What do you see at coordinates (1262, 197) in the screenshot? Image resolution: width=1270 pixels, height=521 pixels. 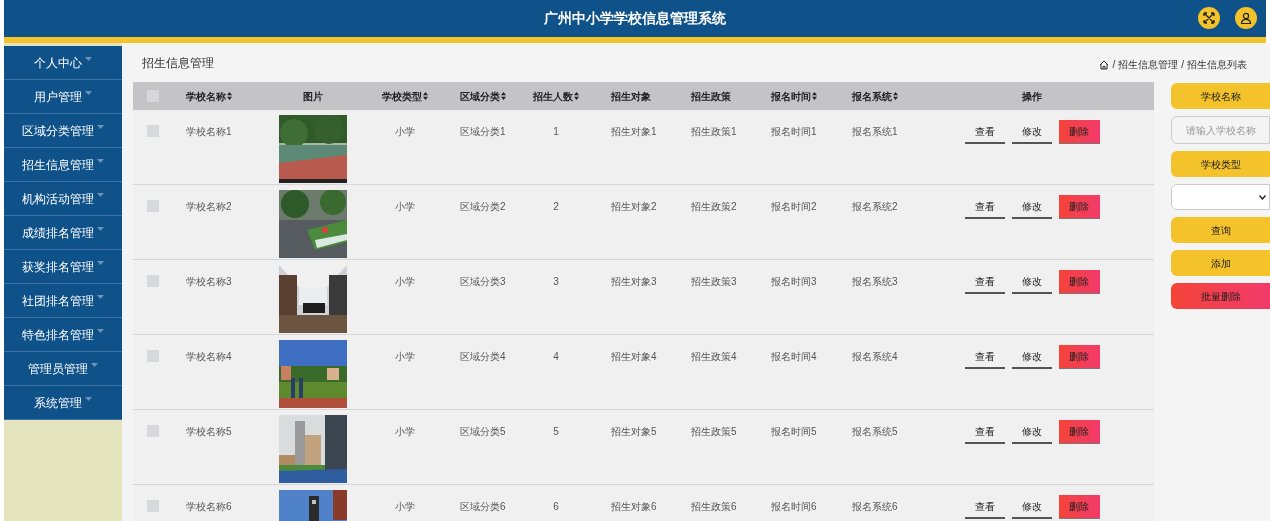 I see `chevron-down-icon` at bounding box center [1262, 197].